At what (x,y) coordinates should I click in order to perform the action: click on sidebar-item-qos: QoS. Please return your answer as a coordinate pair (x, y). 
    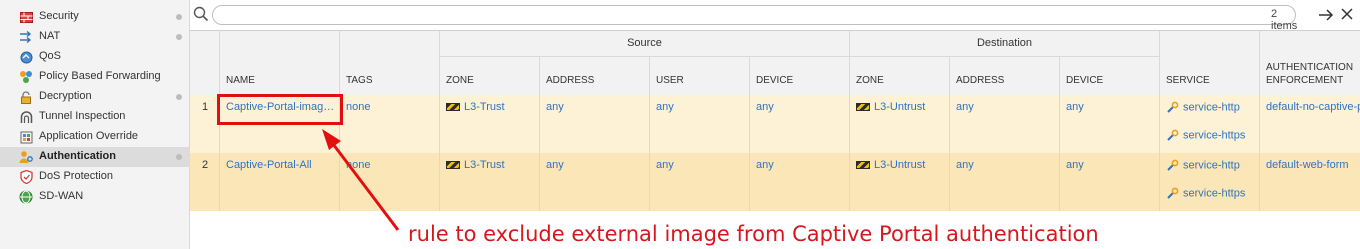
    Looking at the image, I should click on (95, 57).